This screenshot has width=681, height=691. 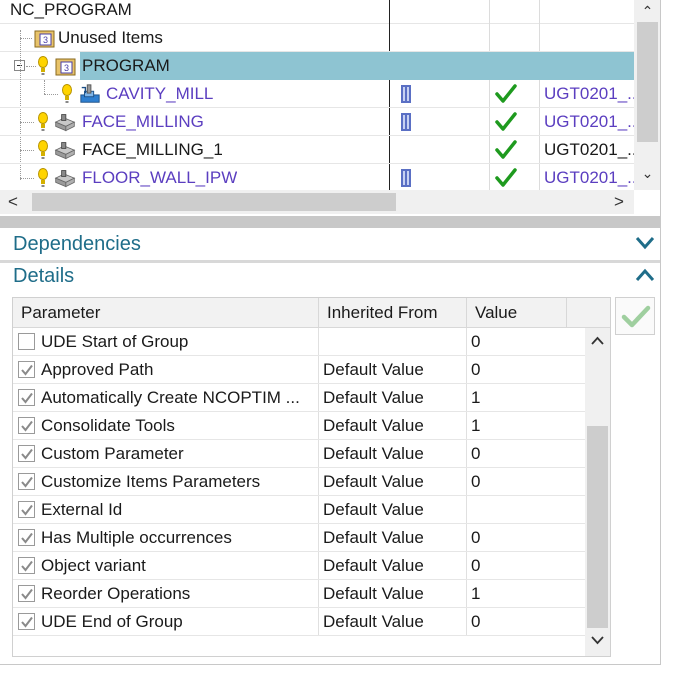 I want to click on parameter-value, so click(x=521, y=510).